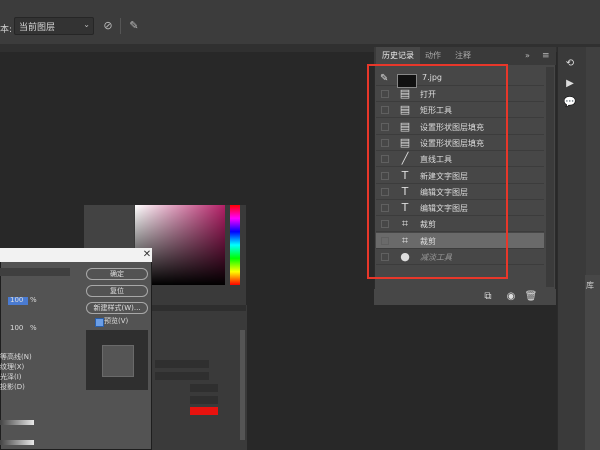  Describe the element at coordinates (120, 26) in the screenshot. I see `options-divider` at that location.